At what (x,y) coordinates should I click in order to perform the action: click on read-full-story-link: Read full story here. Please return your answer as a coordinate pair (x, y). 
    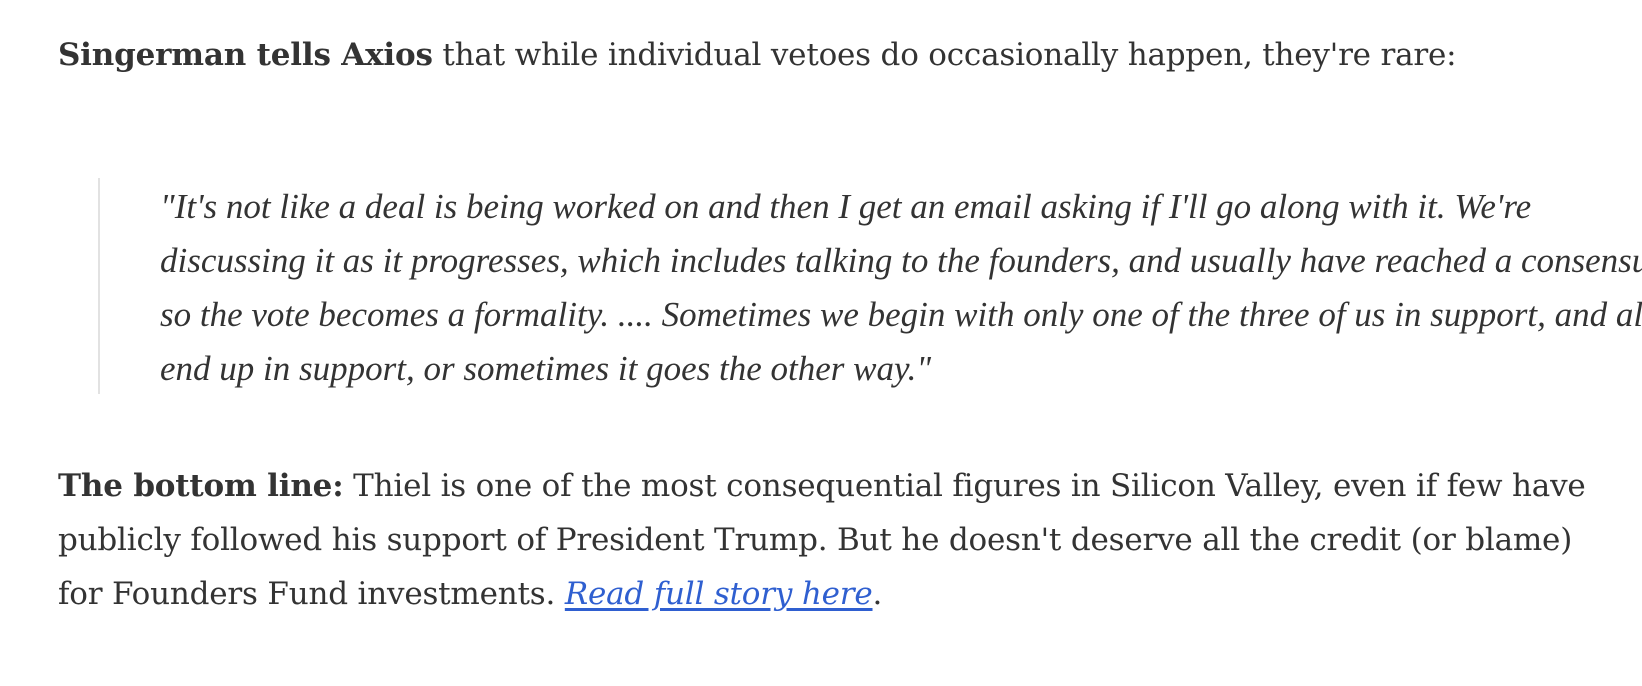
    Looking at the image, I should click on (719, 594).